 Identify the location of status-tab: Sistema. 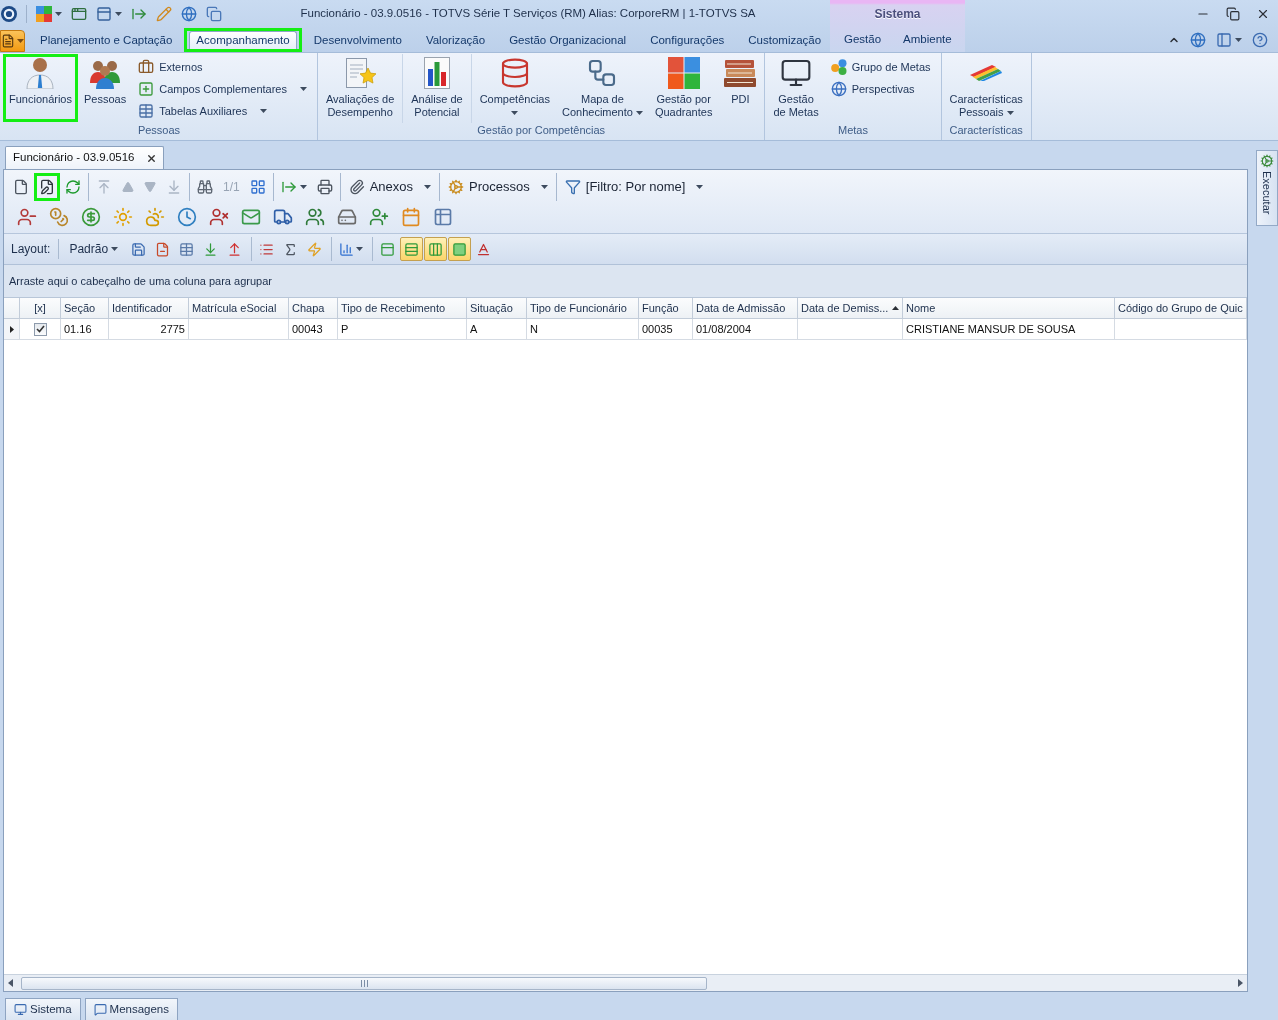
(43, 1009).